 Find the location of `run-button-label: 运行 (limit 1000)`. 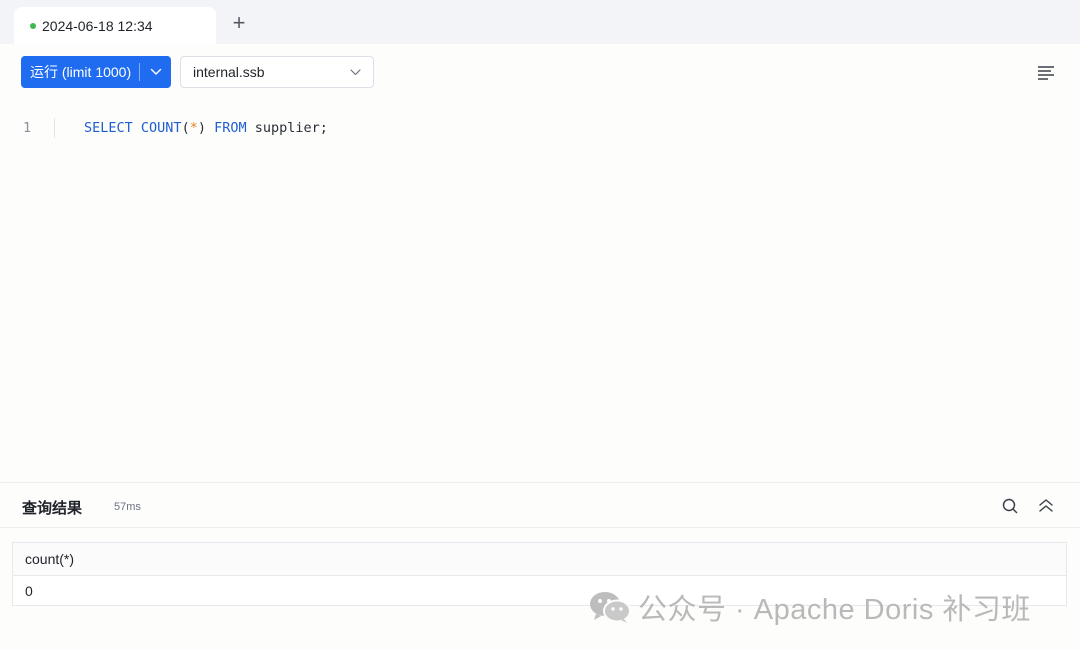

run-button-label: 运行 (limit 1000) is located at coordinates (81, 72).